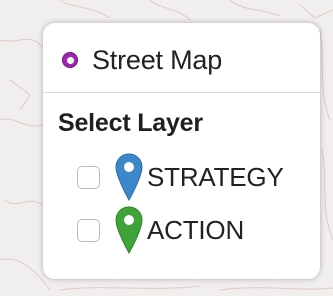 This screenshot has width=333, height=296. Describe the element at coordinates (181, 92) in the screenshot. I see `divider` at that location.